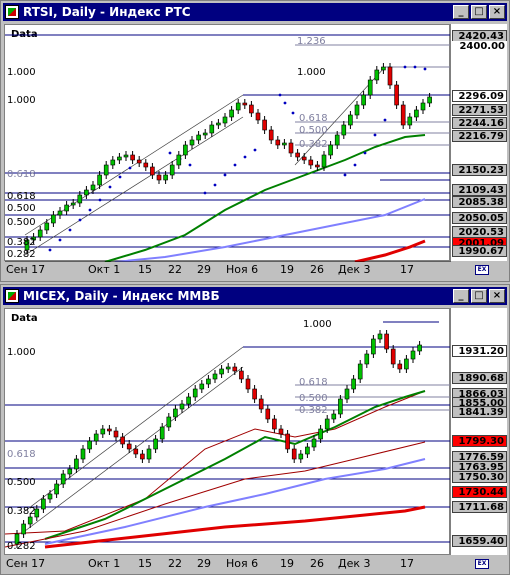 The width and height of the screenshot is (510, 575). Describe the element at coordinates (26, 269) in the screenshot. I see `x-label: Сен 17` at that location.